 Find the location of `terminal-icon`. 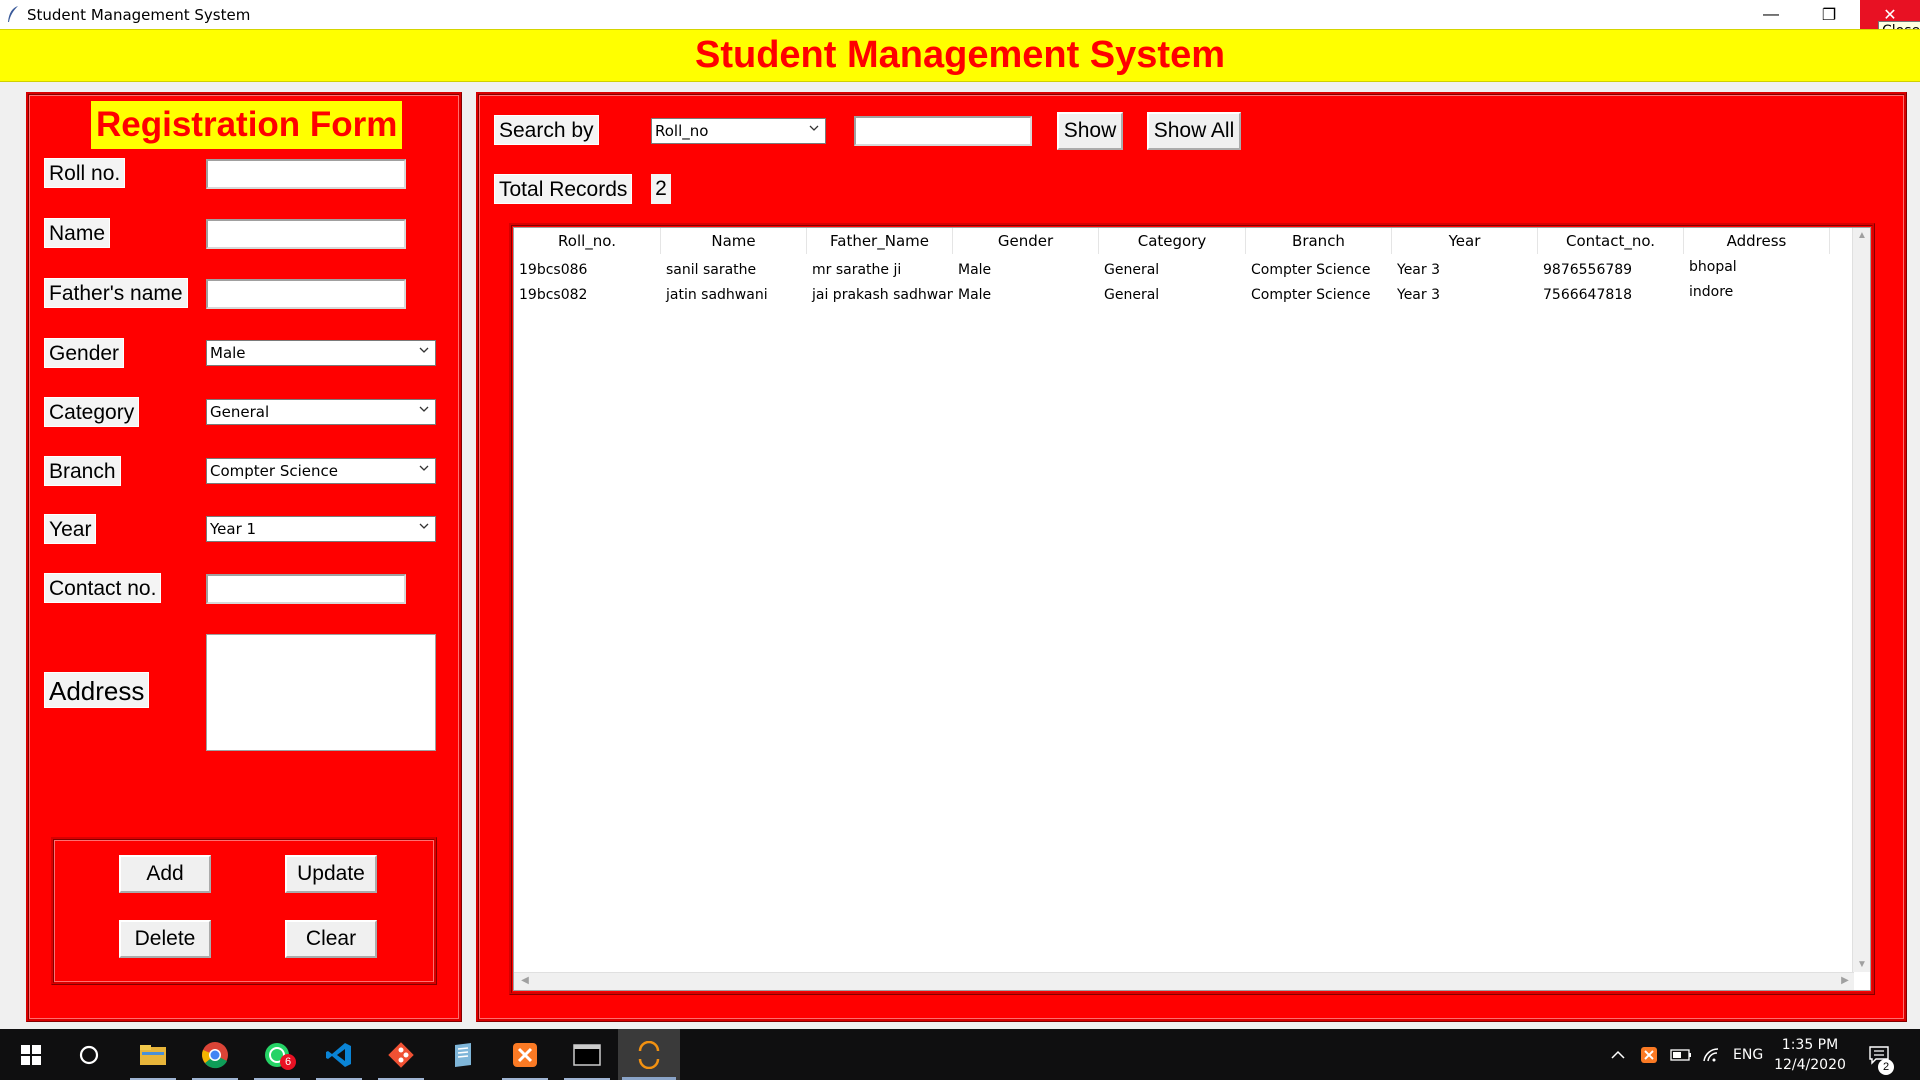

terminal-icon is located at coordinates (587, 1054).